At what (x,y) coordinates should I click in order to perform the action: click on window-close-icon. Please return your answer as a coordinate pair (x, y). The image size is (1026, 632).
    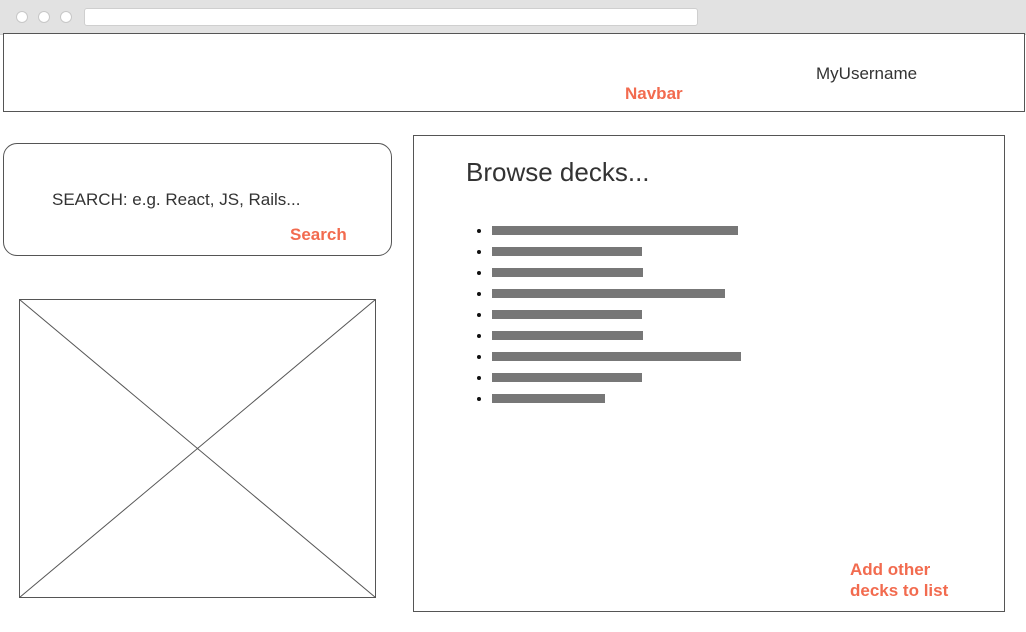
    Looking at the image, I should click on (22, 17).